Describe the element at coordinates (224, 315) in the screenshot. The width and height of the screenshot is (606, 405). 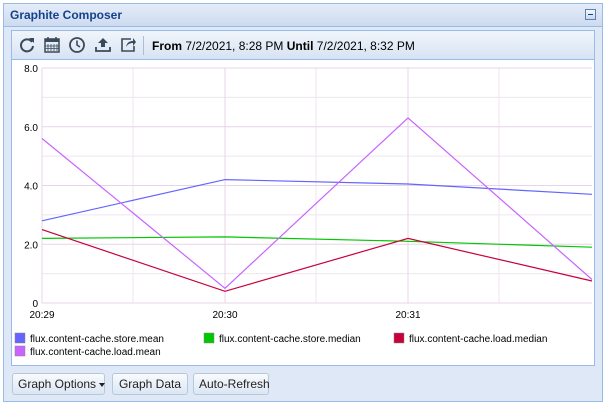
I see `x-tick-label: 20:30` at that location.